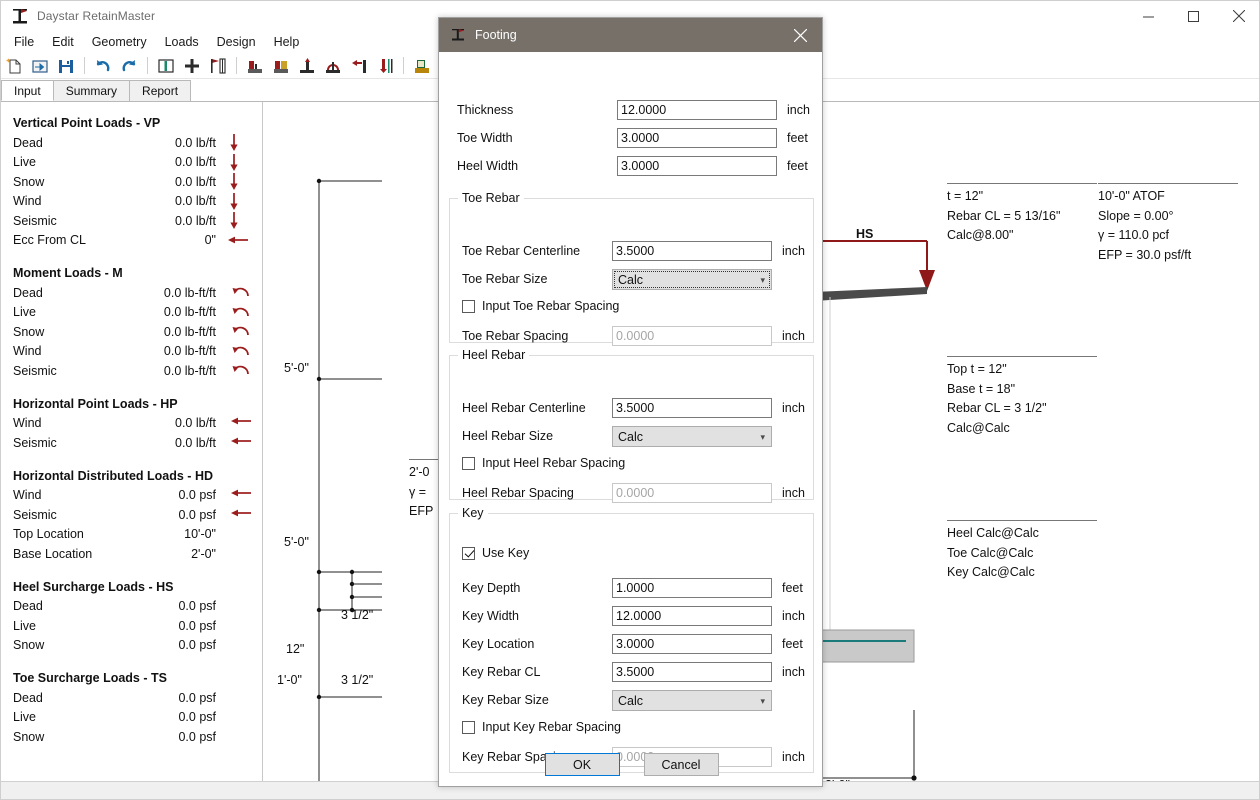  What do you see at coordinates (166, 66) in the screenshot?
I see `stem-geometry-icon` at bounding box center [166, 66].